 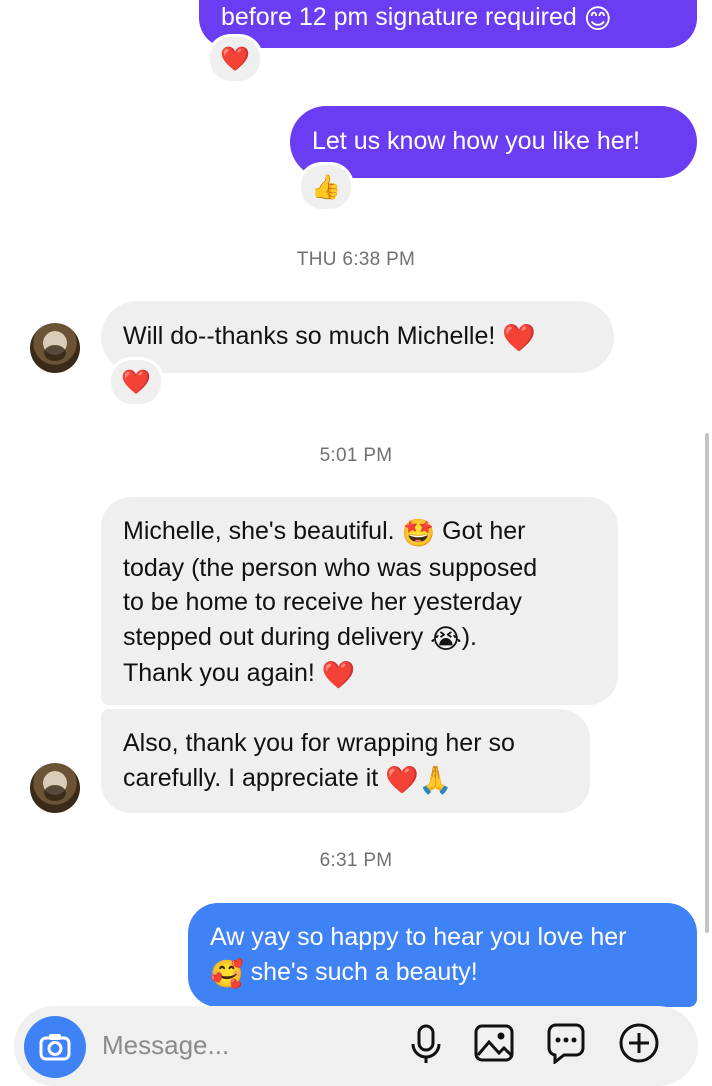 What do you see at coordinates (324, 532) in the screenshot?
I see `message-line: Michelle, she's beautiful. 🤩 Got her` at bounding box center [324, 532].